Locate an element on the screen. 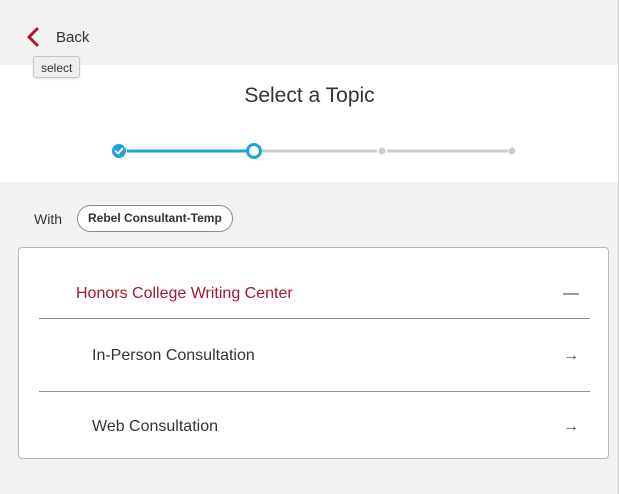  with-label: With is located at coordinates (48, 218).